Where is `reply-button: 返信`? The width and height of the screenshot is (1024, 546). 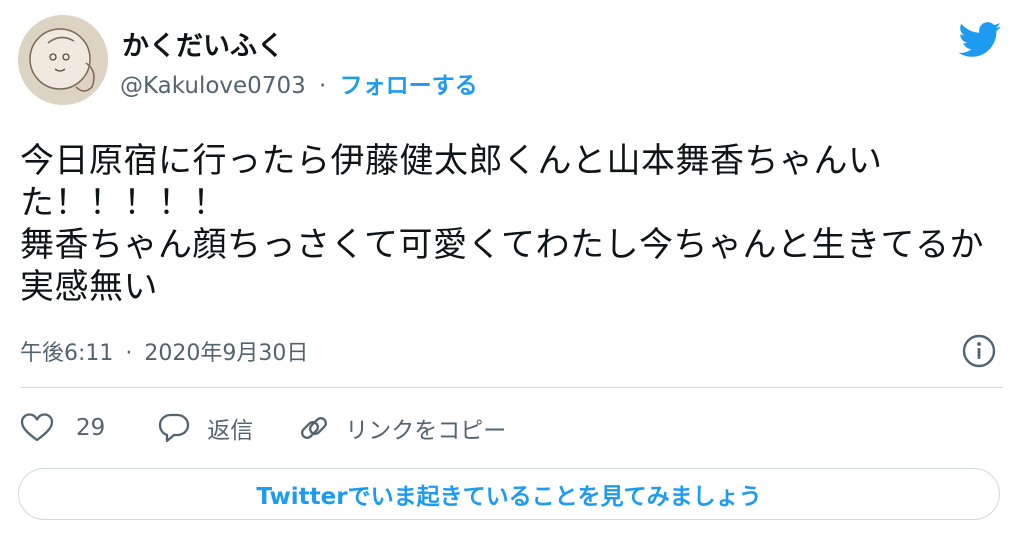 reply-button: 返信 is located at coordinates (205, 428).